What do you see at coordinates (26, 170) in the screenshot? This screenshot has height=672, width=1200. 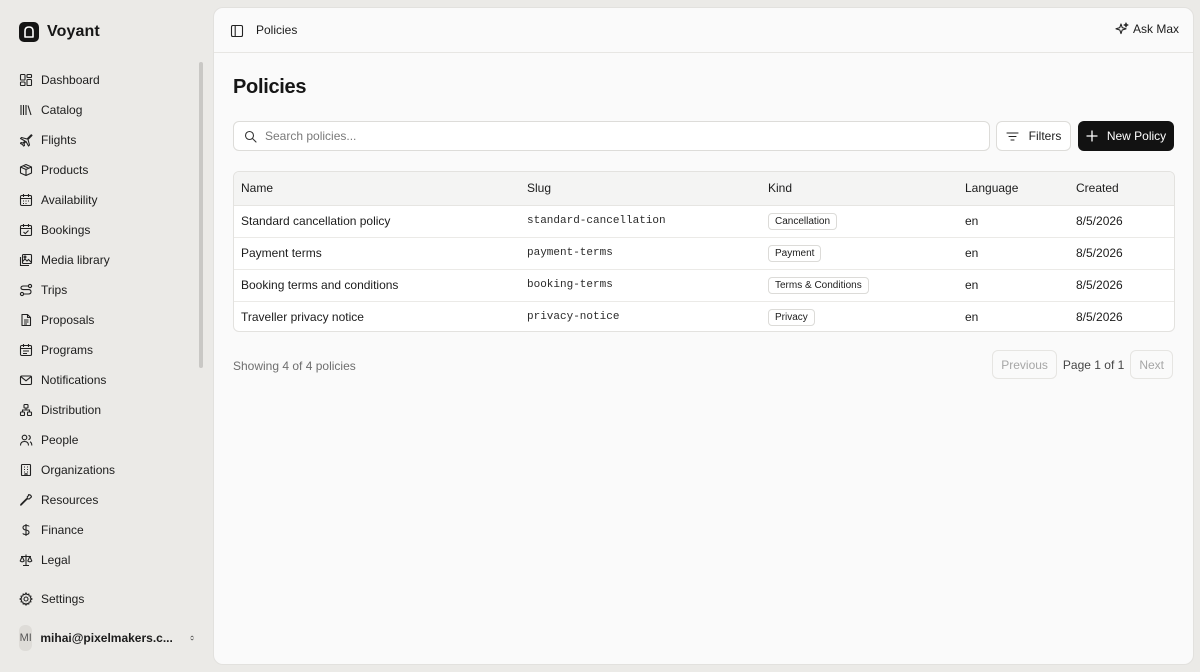 I see `package-icon` at bounding box center [26, 170].